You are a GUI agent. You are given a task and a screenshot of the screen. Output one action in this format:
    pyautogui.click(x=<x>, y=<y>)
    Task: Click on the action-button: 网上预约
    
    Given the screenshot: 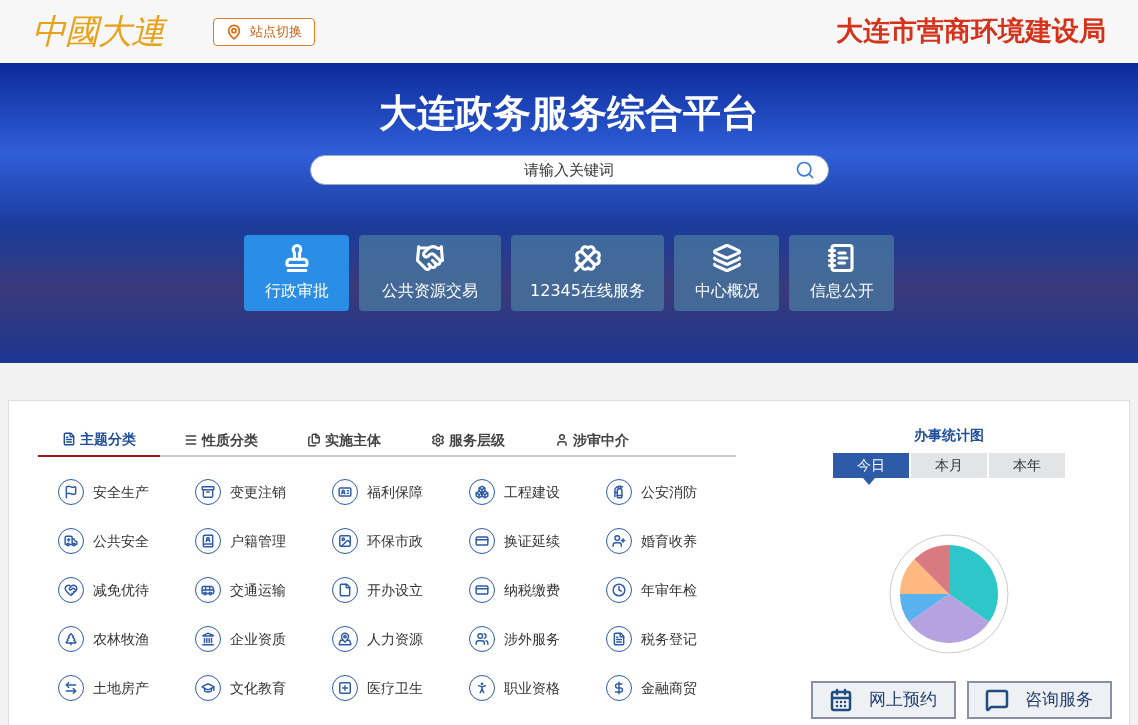 What is the action you would take?
    pyautogui.click(x=883, y=700)
    